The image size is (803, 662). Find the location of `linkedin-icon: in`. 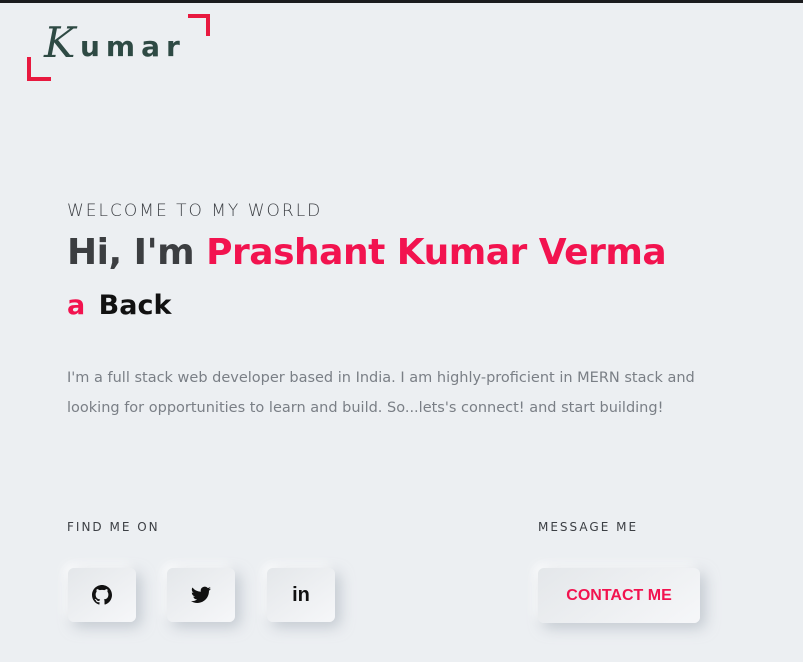

linkedin-icon: in is located at coordinates (301, 594).